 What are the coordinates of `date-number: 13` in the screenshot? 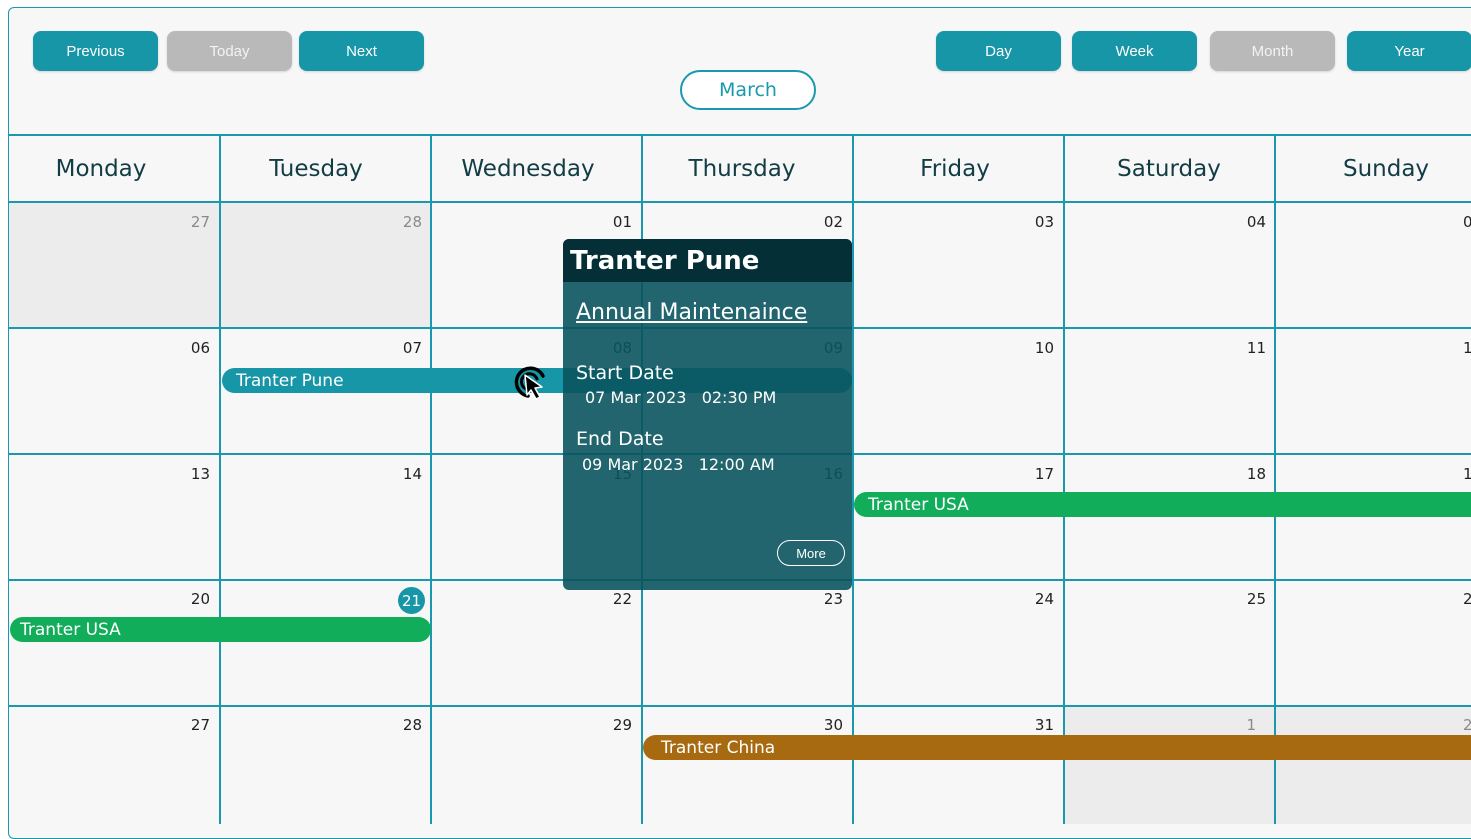 It's located at (190, 474).